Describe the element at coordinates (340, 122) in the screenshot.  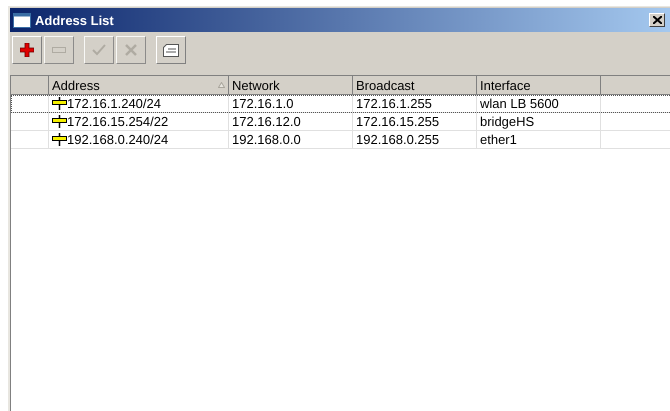
I see `table-row: 172.16.15.254/22 172.16.12.0 172.16.15.255 bridgeHS` at that location.